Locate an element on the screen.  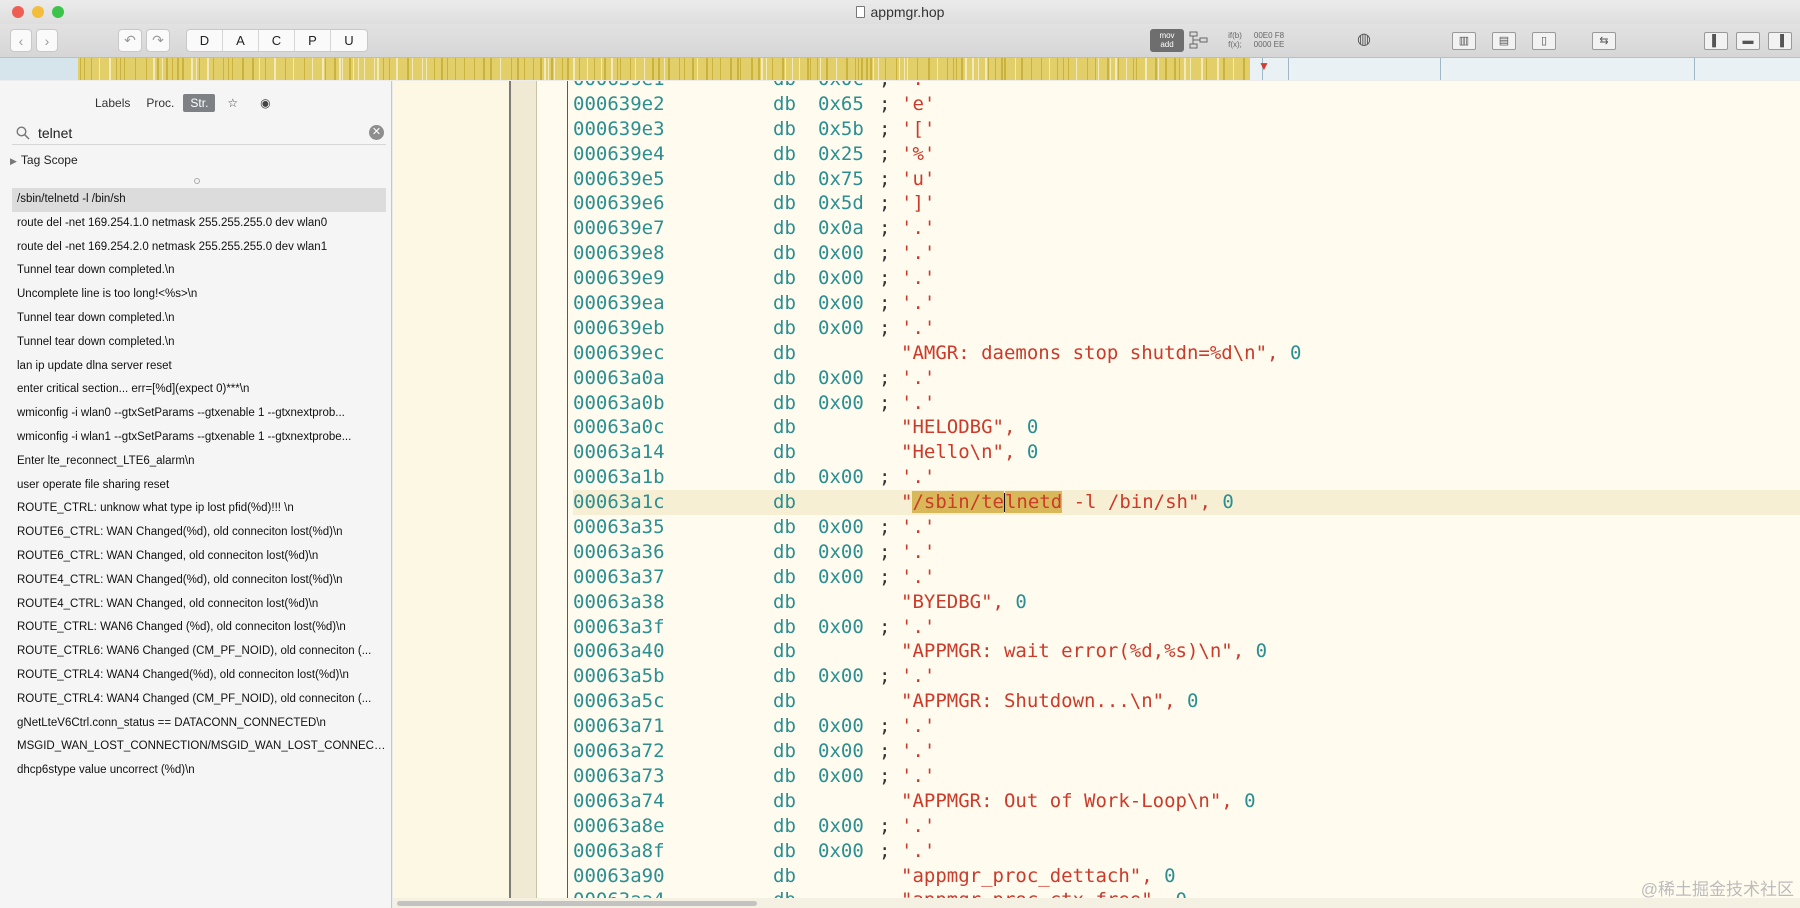
tab-procedures: Proc. is located at coordinates (160, 103).